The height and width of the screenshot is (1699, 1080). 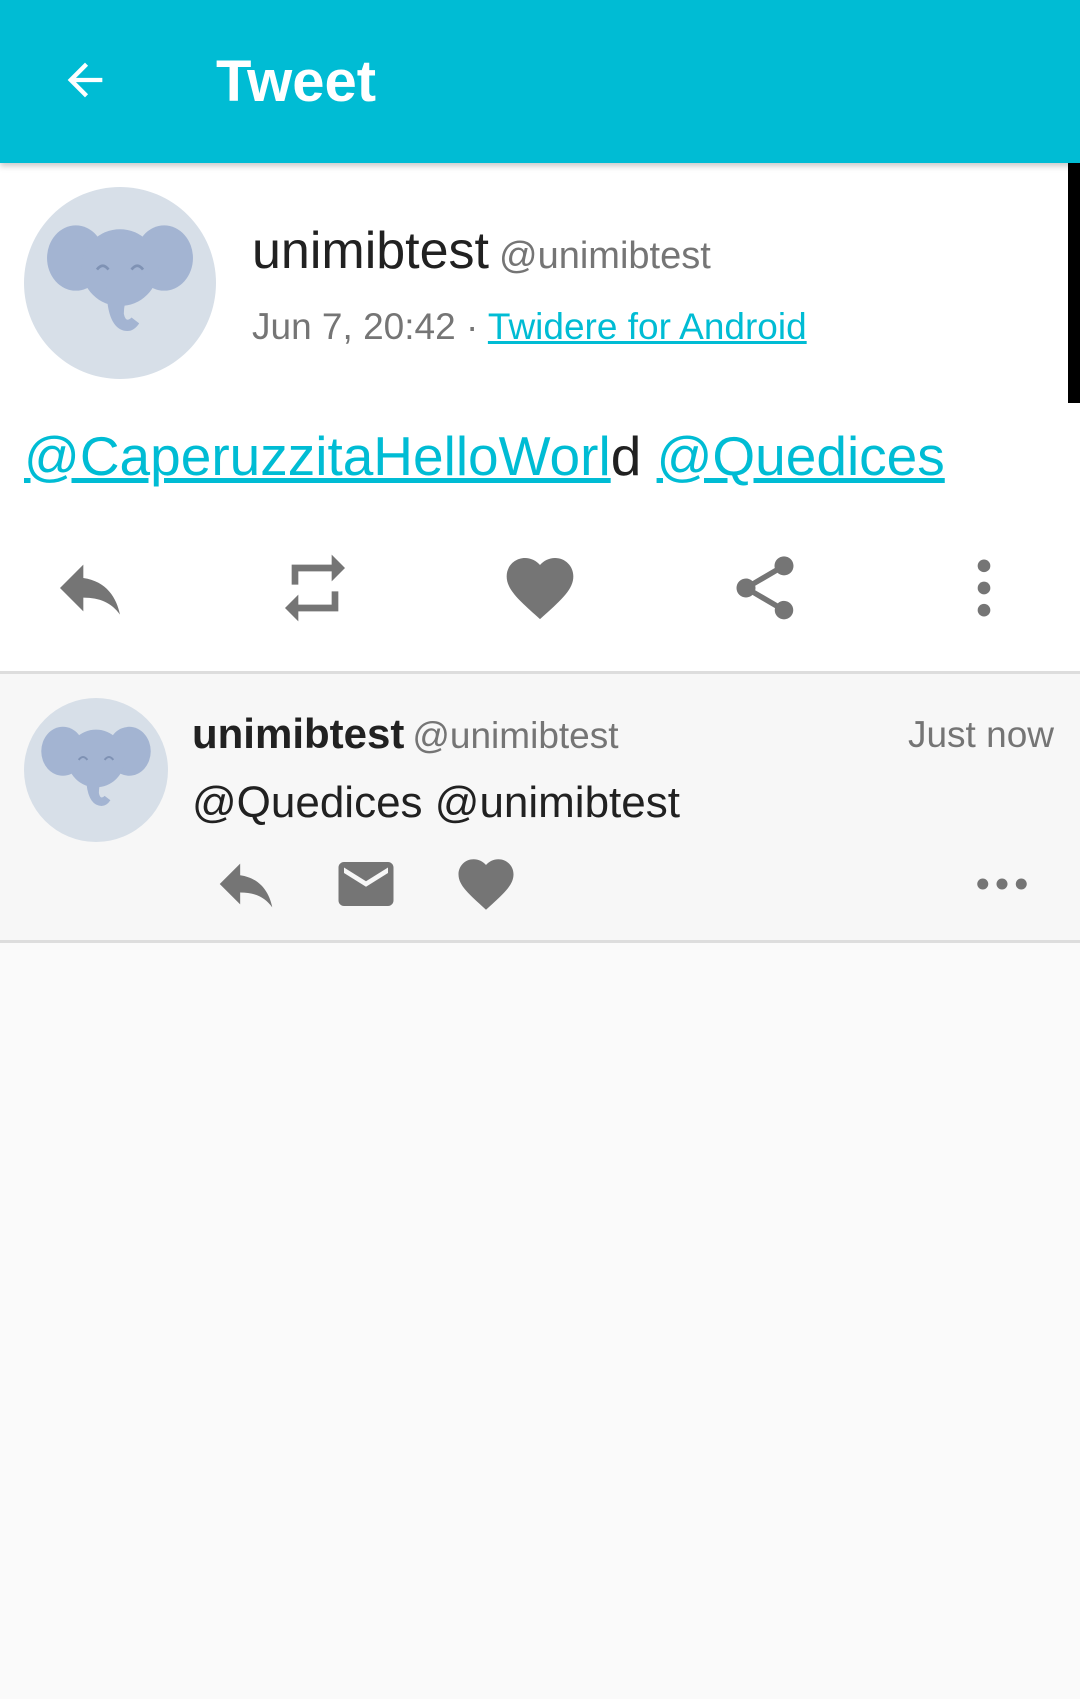 What do you see at coordinates (298, 733) in the screenshot?
I see `reply-display-name: unimibtest` at bounding box center [298, 733].